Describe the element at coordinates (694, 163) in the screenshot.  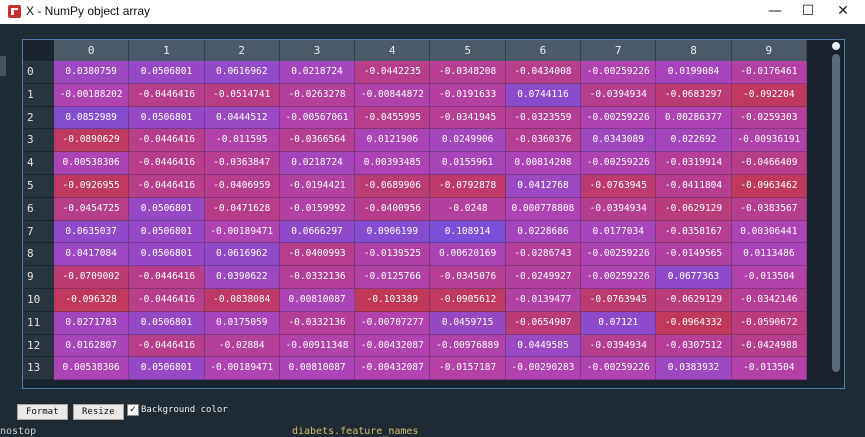
I see `table-cell: -0.0319914` at that location.